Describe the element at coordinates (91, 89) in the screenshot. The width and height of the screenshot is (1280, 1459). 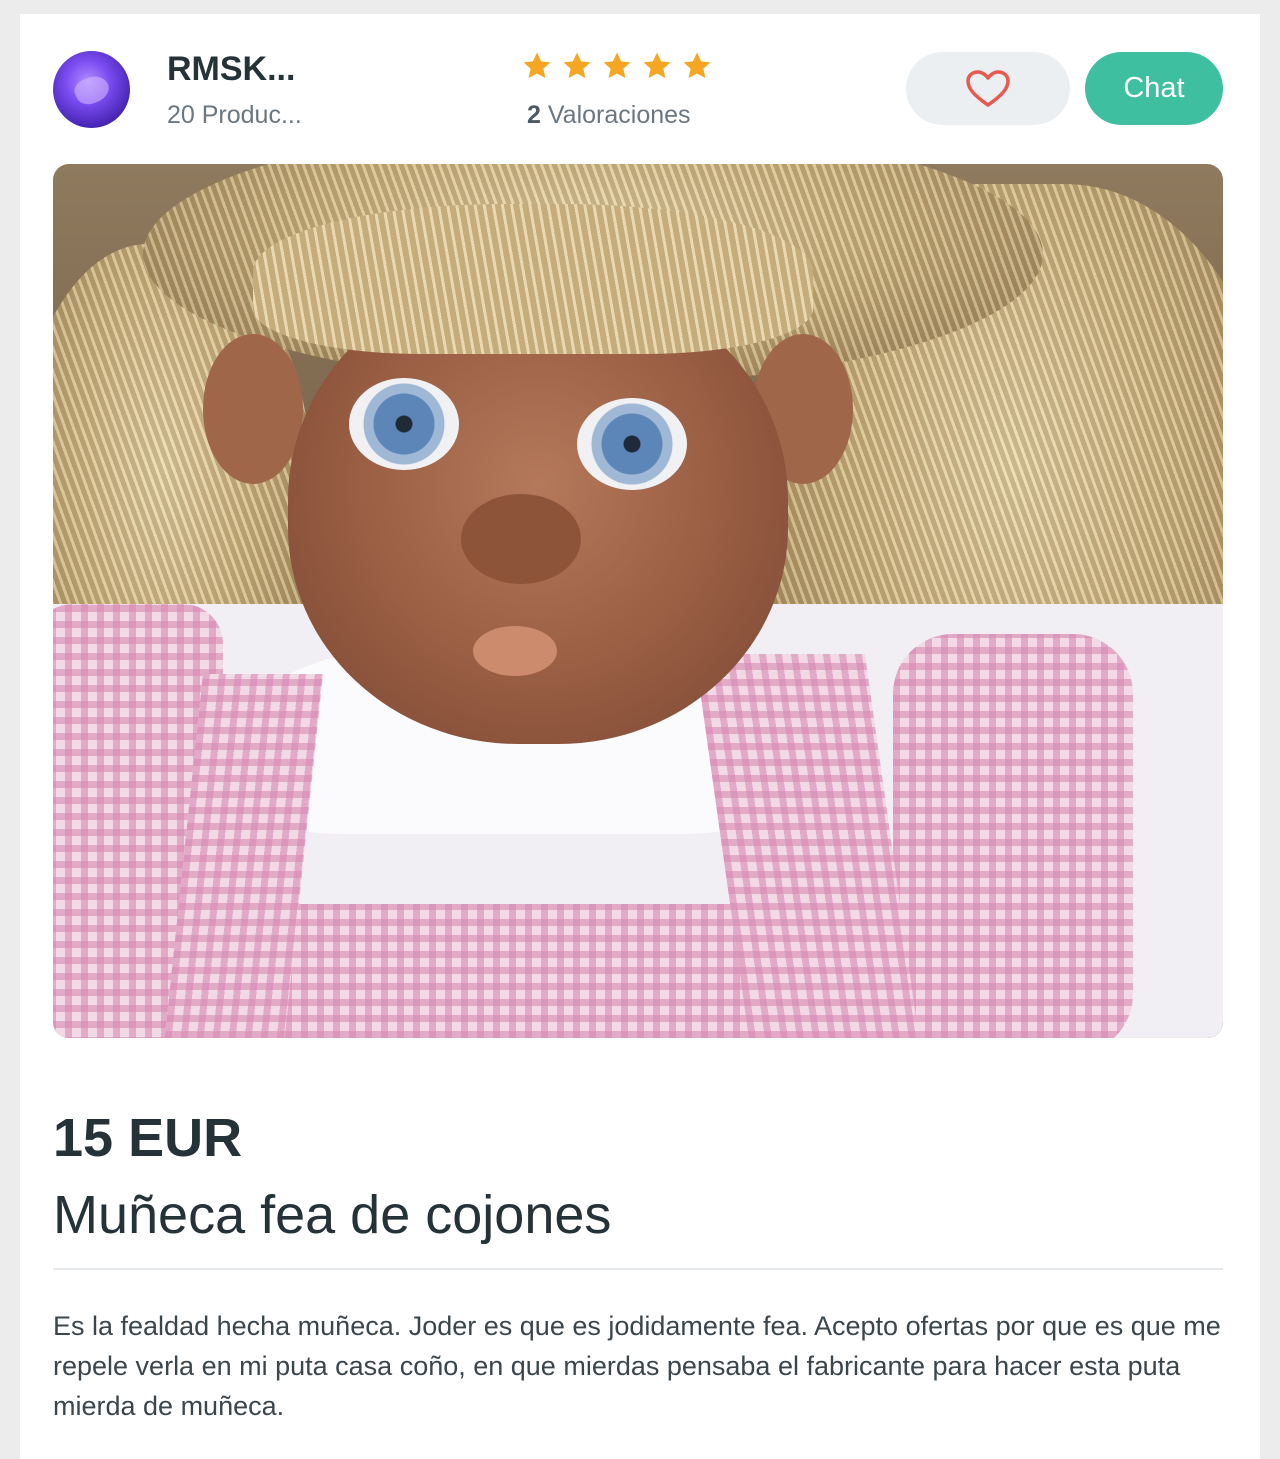
I see `avatar` at that location.